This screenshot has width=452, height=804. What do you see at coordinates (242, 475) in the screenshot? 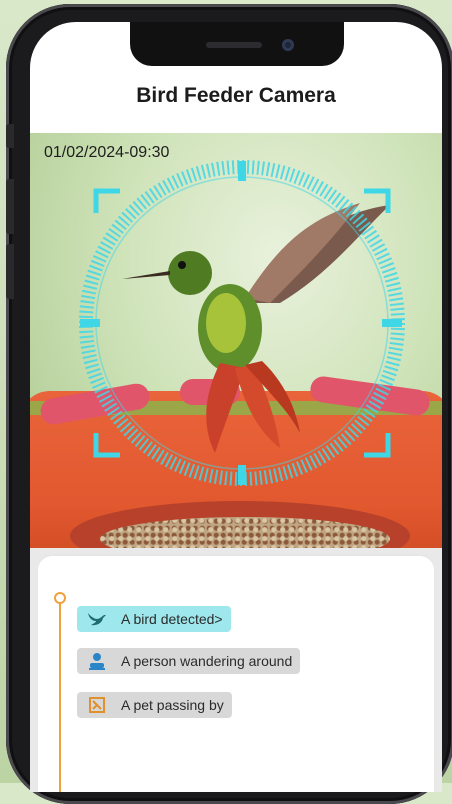
I see `ring-mark-bottom` at bounding box center [242, 475].